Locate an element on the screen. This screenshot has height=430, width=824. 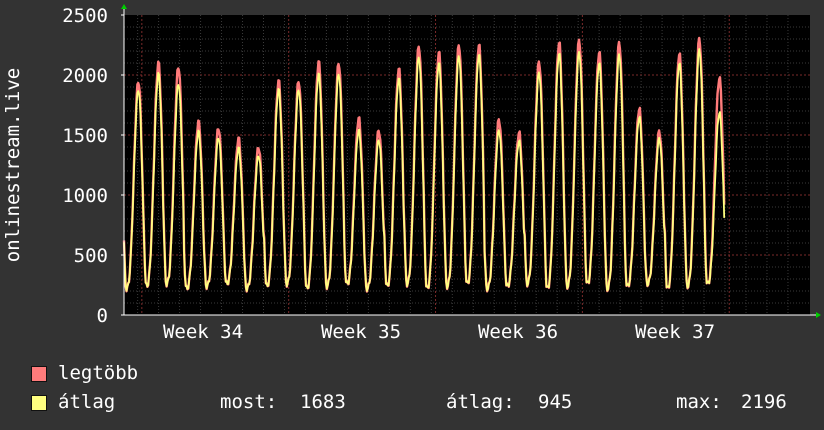
x-tick-label: Week 35 is located at coordinates (361, 332).